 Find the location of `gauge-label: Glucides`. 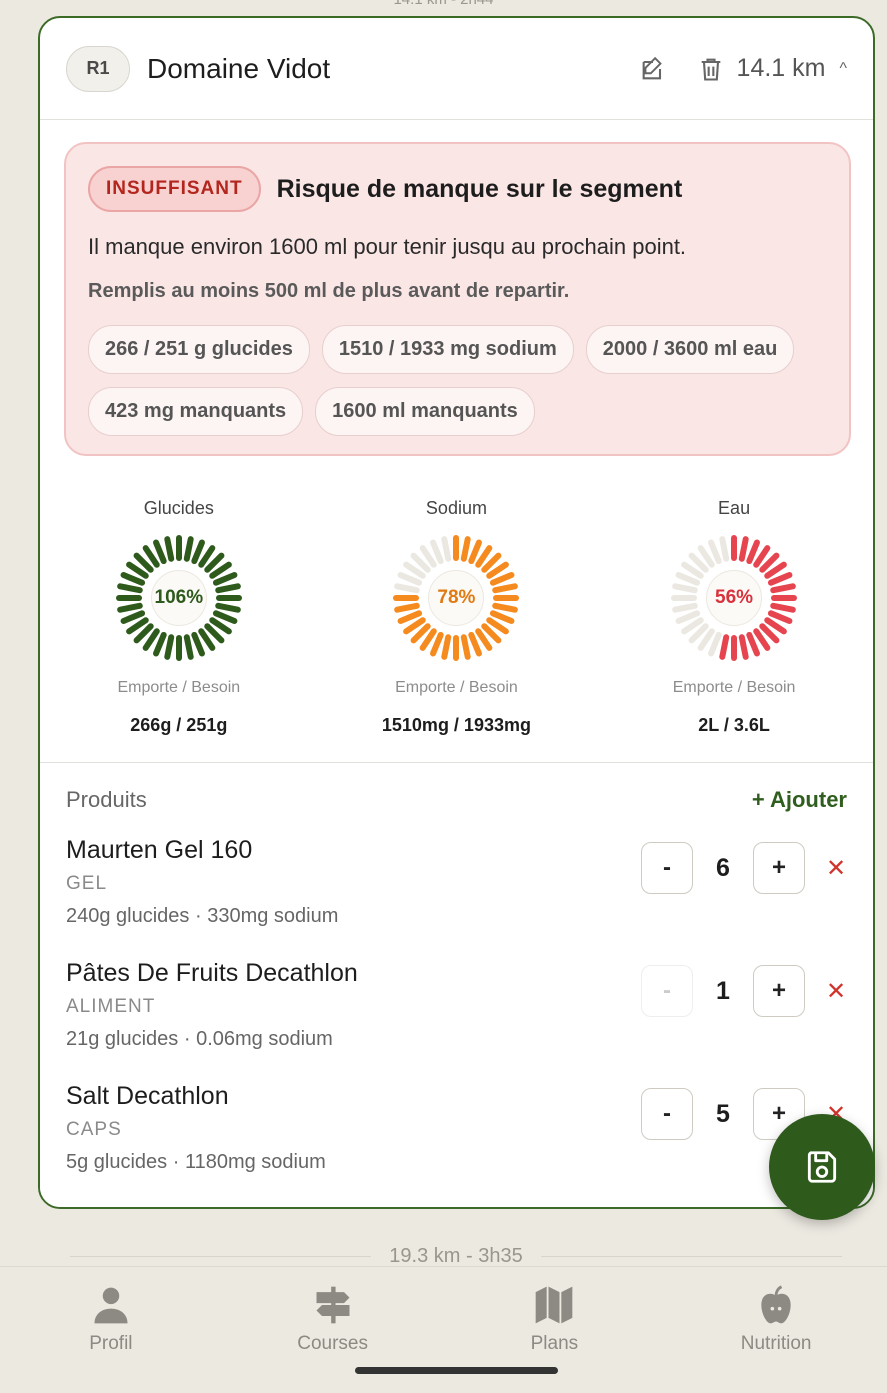

gauge-label: Glucides is located at coordinates (178, 508).